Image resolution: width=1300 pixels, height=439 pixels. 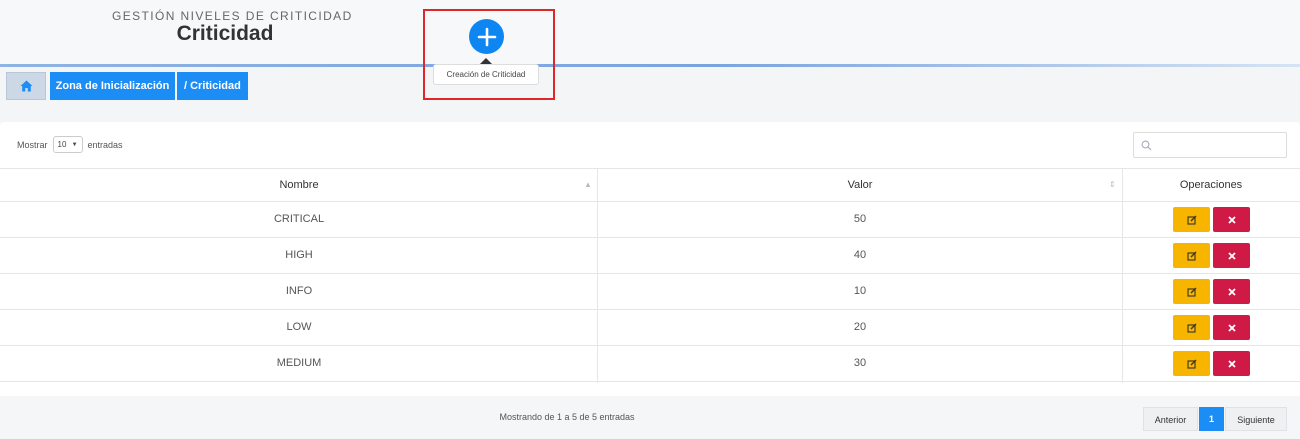 What do you see at coordinates (650, 220) in the screenshot?
I see `table-row: CRITICAL 50` at bounding box center [650, 220].